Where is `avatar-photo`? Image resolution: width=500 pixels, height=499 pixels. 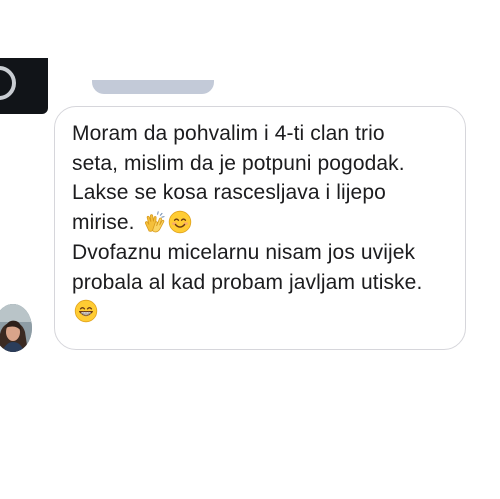 avatar-photo is located at coordinates (16, 328).